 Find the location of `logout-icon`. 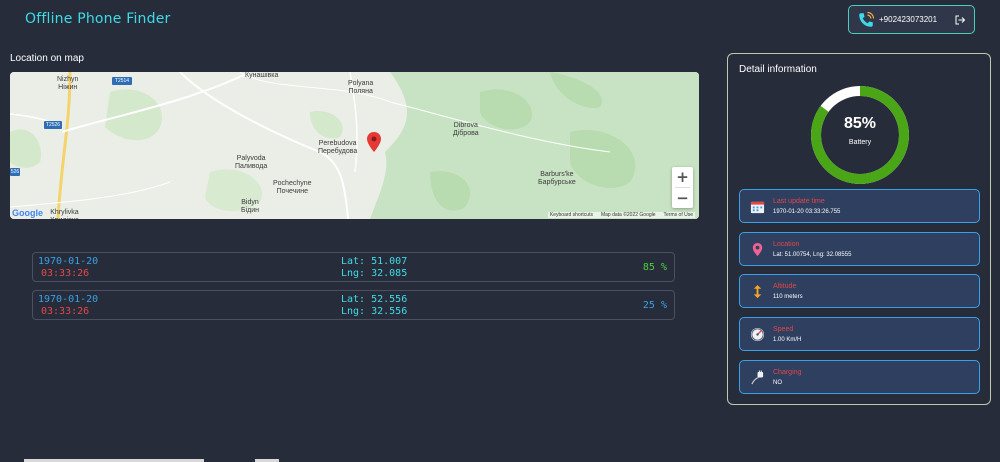

logout-icon is located at coordinates (960, 20).